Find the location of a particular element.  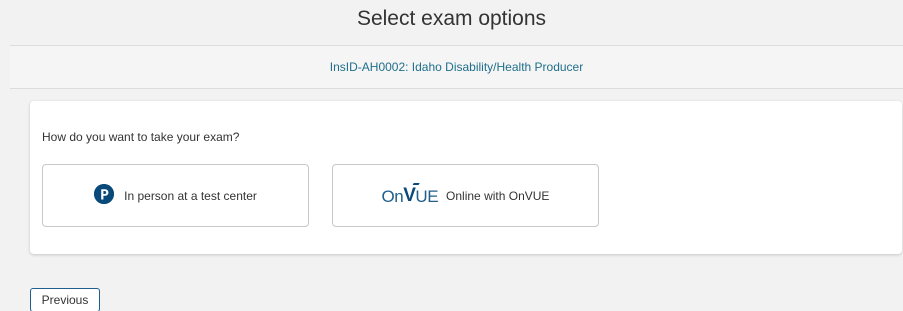

onvue-logo-icon: On V UE is located at coordinates (410, 196).